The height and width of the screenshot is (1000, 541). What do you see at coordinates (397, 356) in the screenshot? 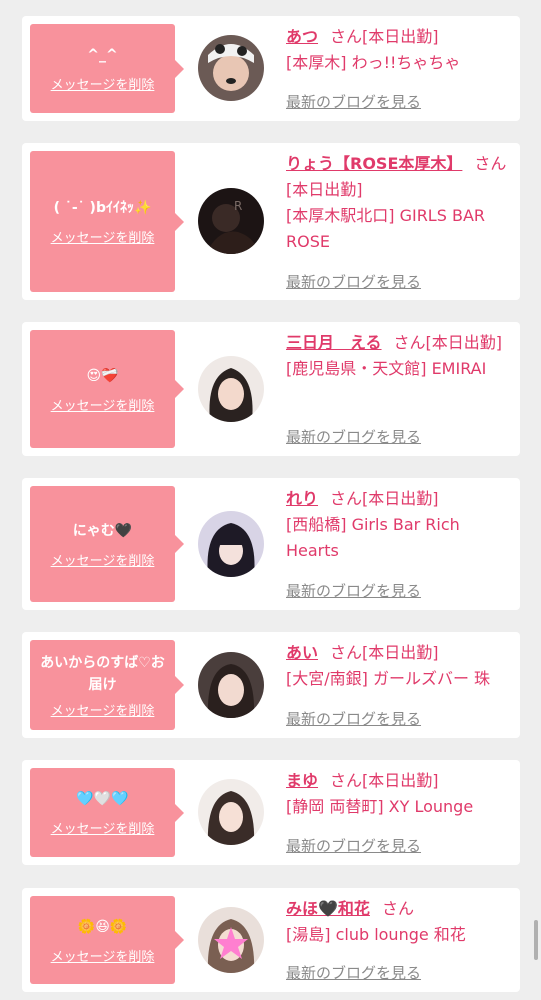
I see `cast-info: 三日月 える さん[本日出勤] [鹿児島県・天文館] EMIRAI` at bounding box center [397, 356].